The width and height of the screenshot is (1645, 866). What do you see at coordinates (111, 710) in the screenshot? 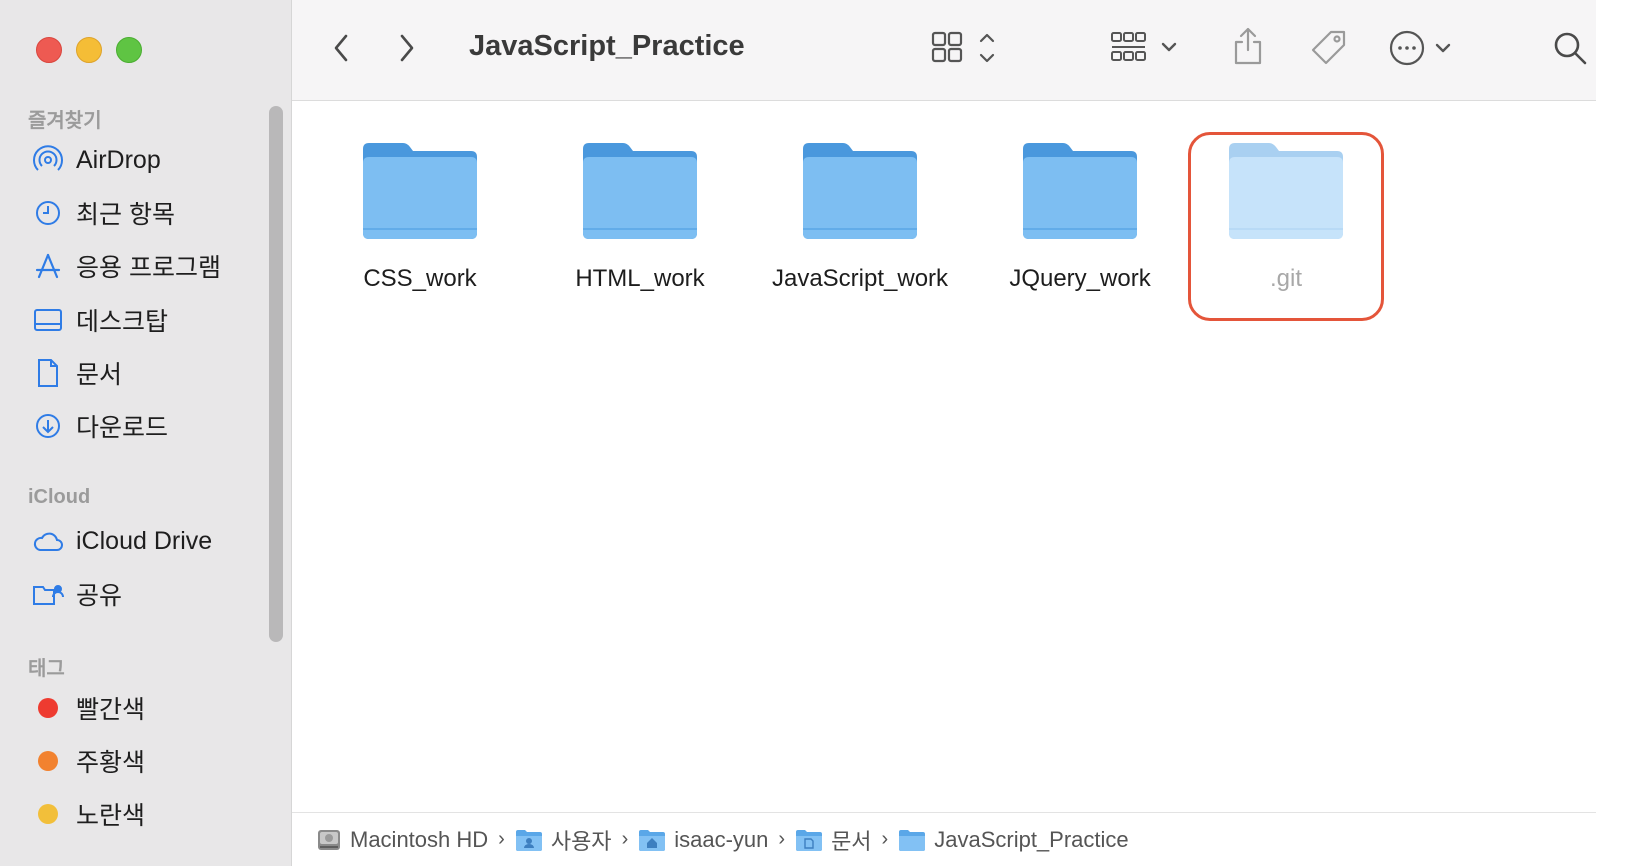
I see `sidebar-item-label: 빨간색` at bounding box center [111, 710].